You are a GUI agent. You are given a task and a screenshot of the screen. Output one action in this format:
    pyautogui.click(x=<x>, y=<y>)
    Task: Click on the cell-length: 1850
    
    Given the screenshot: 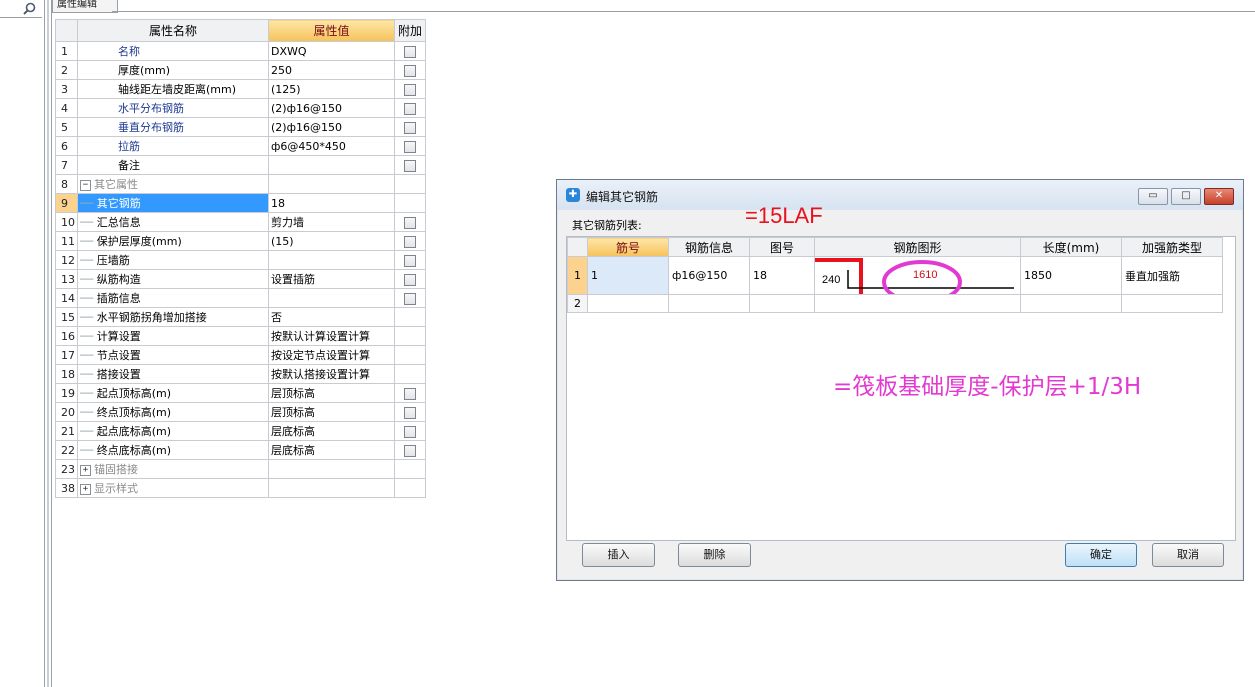 What is the action you would take?
    pyautogui.click(x=1071, y=275)
    